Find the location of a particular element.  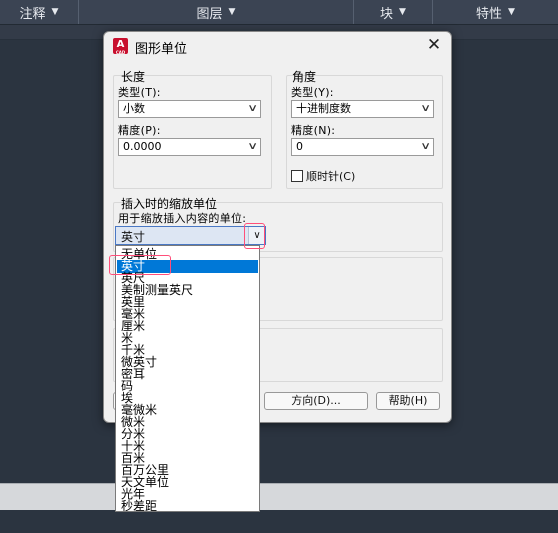

ribbon-panel-properties: 特性 ▼ is located at coordinates (495, 12).